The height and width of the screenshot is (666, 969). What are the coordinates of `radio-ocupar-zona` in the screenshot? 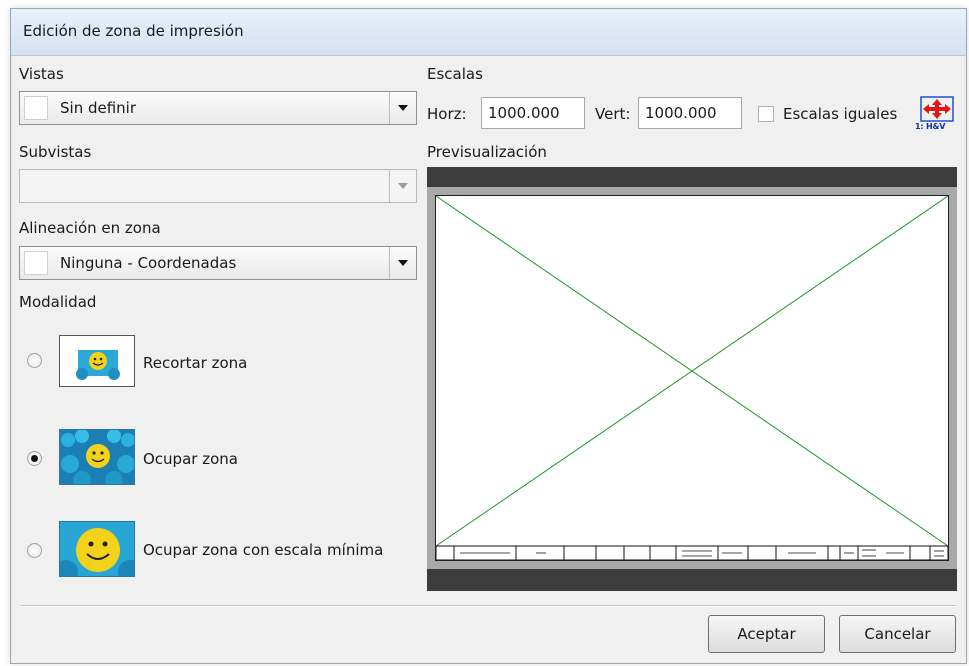 It's located at (34, 458).